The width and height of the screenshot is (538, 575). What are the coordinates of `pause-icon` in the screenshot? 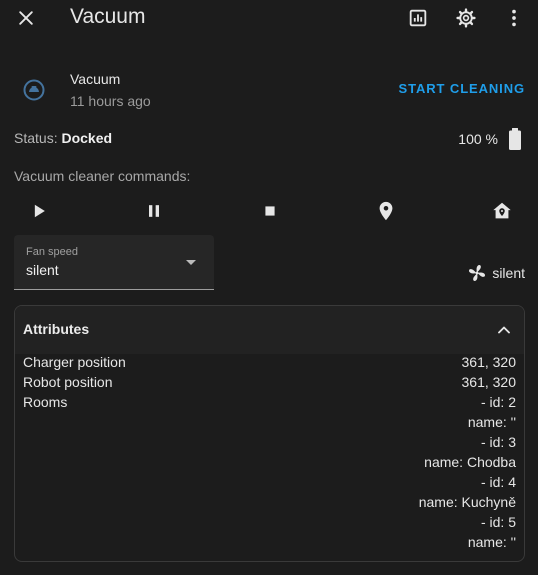 It's located at (154, 211).